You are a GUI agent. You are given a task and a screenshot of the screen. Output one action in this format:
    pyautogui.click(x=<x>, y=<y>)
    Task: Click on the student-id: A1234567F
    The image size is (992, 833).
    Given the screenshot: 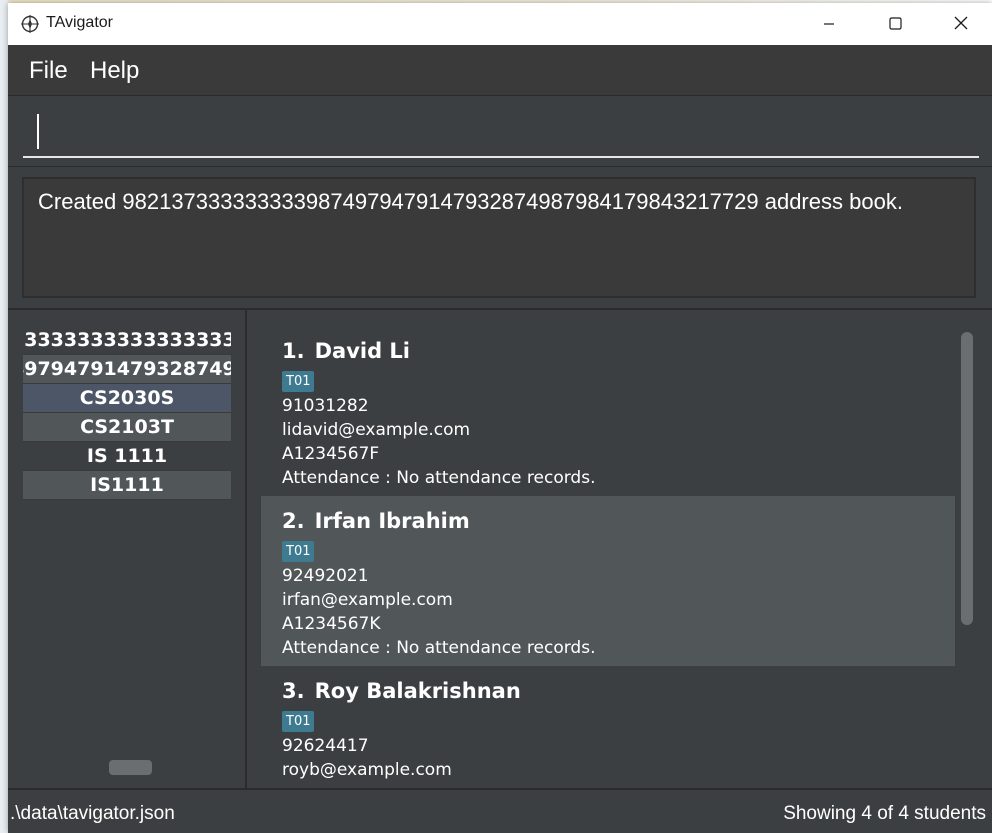 What is the action you would take?
    pyautogui.click(x=331, y=454)
    